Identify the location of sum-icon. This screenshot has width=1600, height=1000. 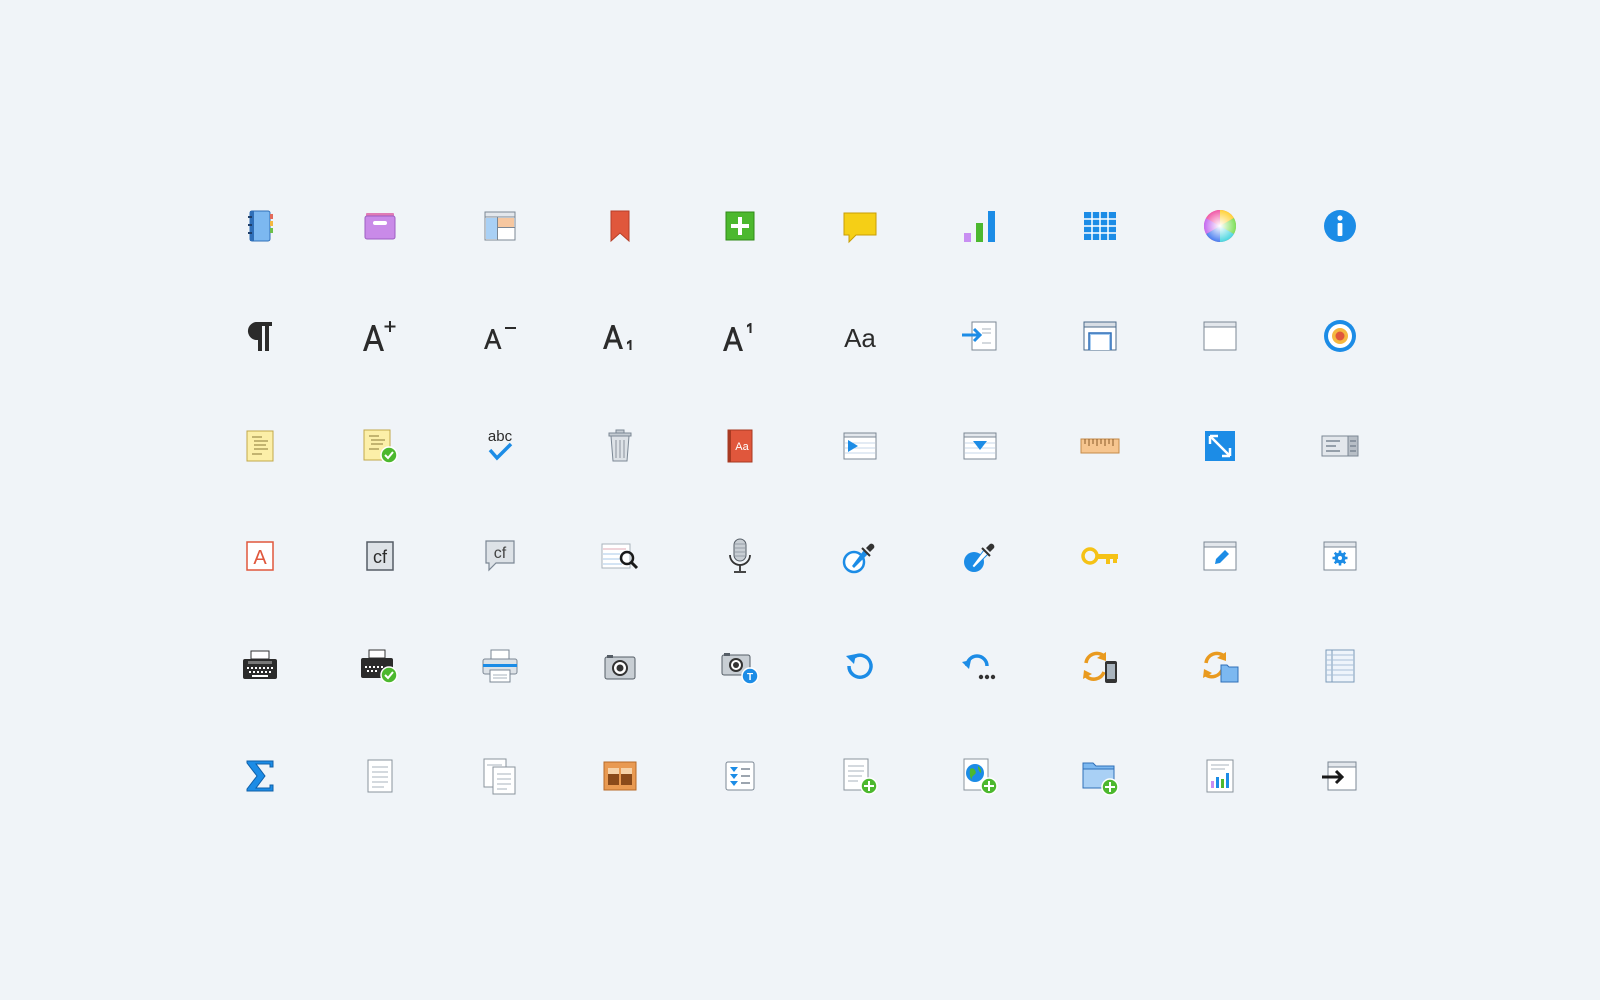
(260, 776).